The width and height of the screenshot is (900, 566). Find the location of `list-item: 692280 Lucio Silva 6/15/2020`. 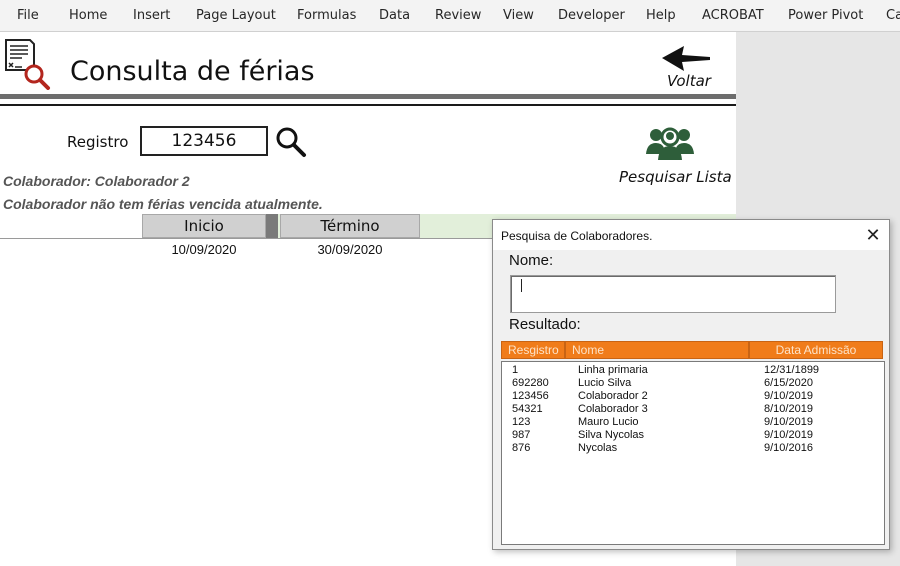

list-item: 692280 Lucio Silva 6/15/2020 is located at coordinates (693, 383).